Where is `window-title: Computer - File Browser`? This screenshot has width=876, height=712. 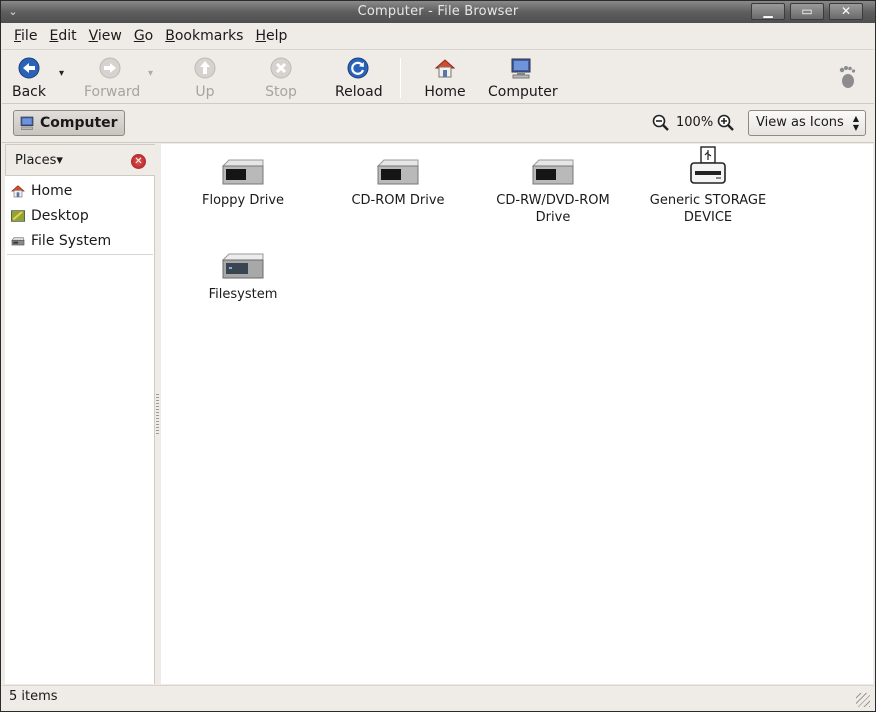
window-title: Computer - File Browser is located at coordinates (438, 11).